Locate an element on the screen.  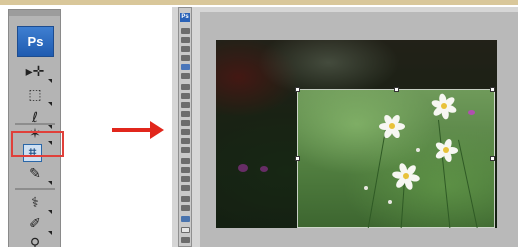
crop-tool-highlight is located at coordinates (37, 144).